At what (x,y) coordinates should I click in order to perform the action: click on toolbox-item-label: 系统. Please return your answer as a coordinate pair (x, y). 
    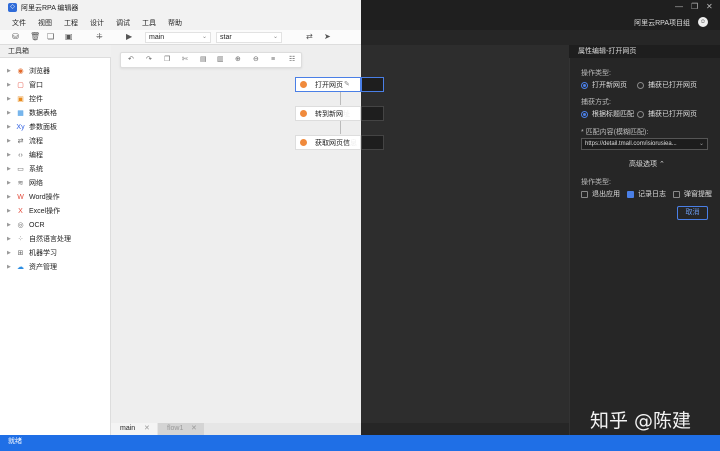
    Looking at the image, I should click on (36, 169).